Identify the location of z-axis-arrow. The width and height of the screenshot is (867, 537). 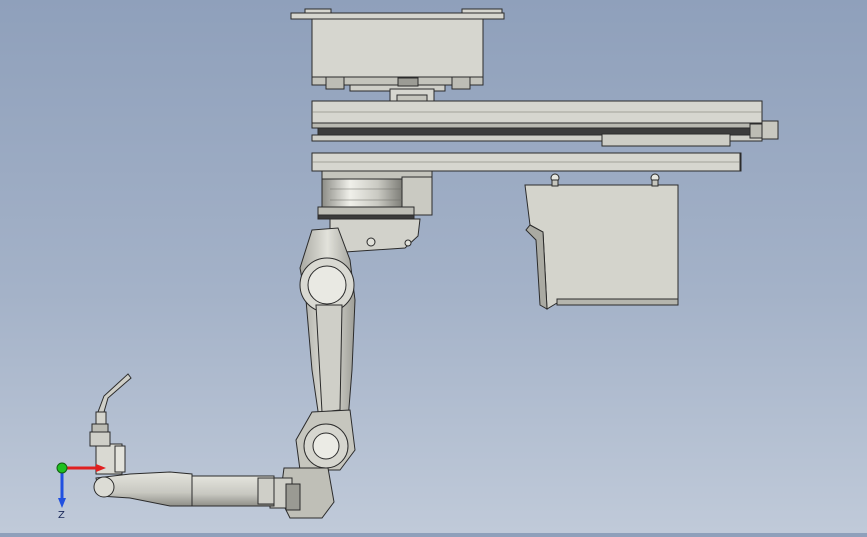
(62, 503).